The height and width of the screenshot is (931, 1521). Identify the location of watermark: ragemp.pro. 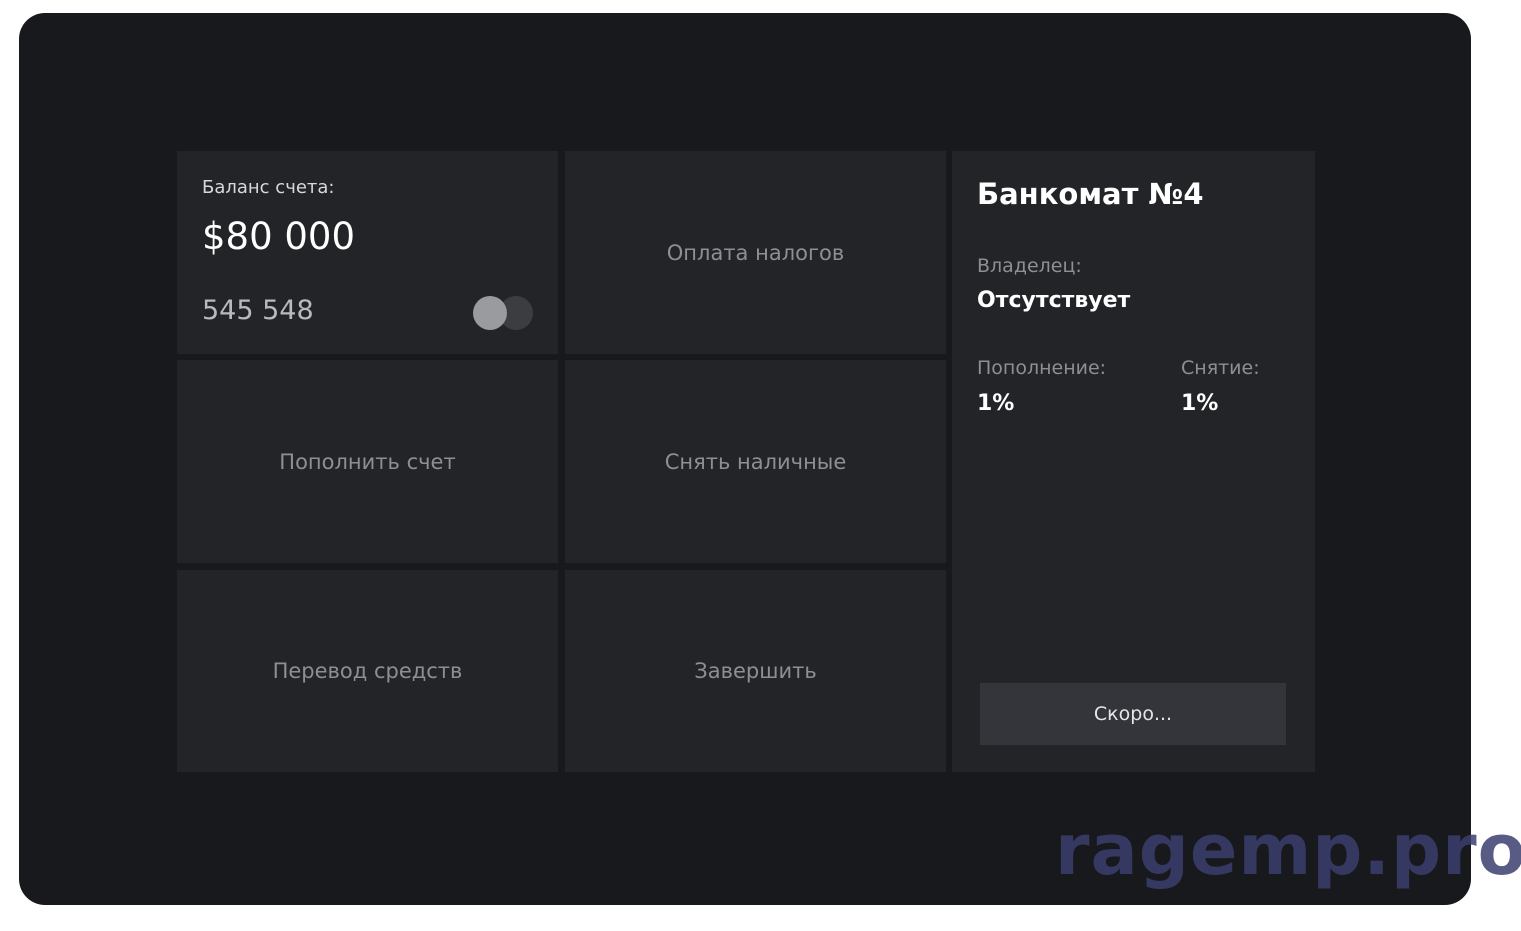
(1288, 850).